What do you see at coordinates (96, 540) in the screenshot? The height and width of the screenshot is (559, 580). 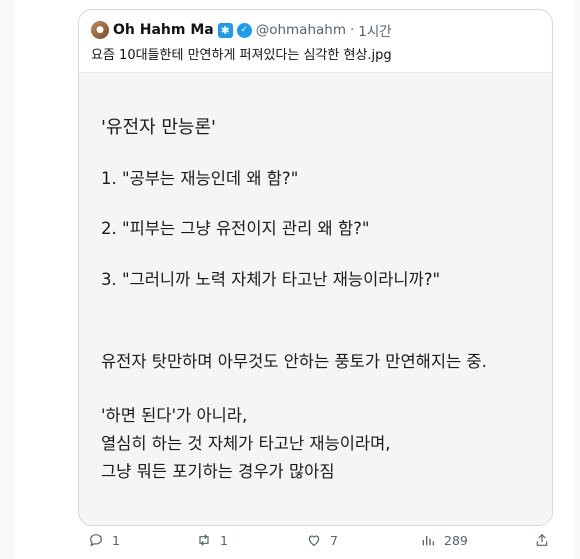 I see `reply-icon` at bounding box center [96, 540].